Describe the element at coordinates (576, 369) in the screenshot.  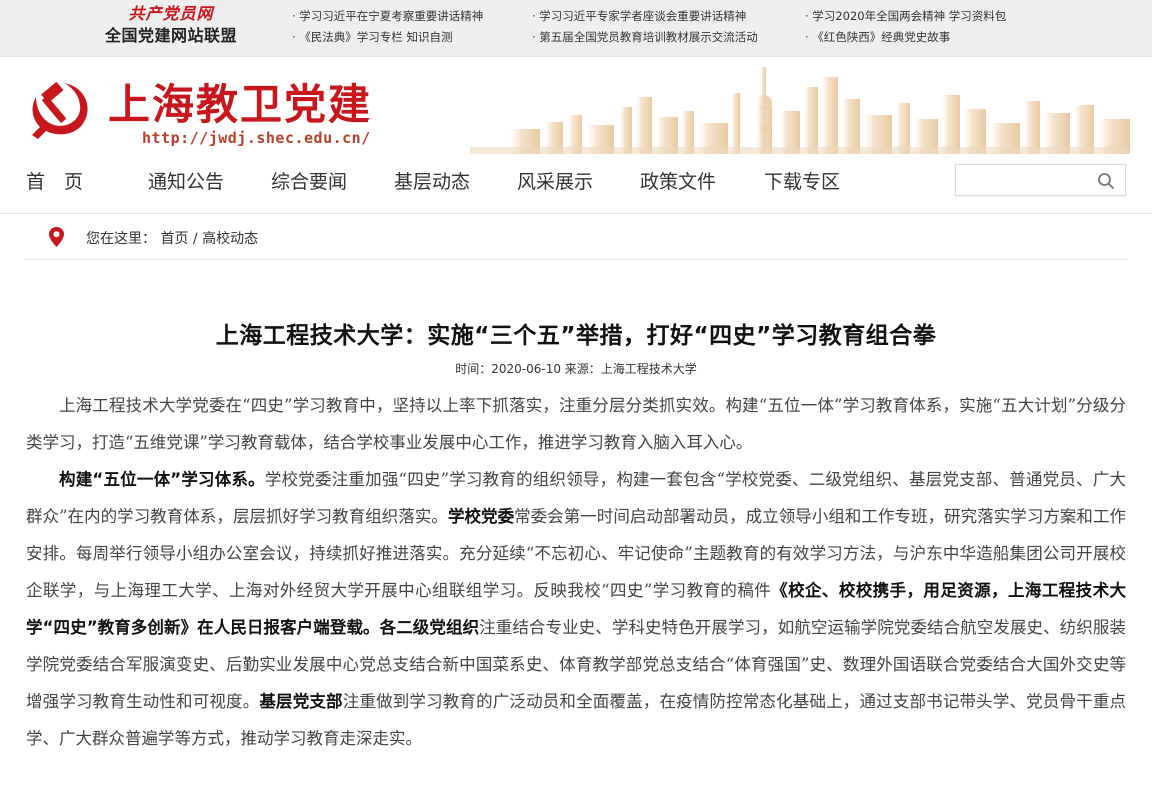
I see `article-meta: 时间：2020-06-10 来源：上海工程技术大学` at that location.